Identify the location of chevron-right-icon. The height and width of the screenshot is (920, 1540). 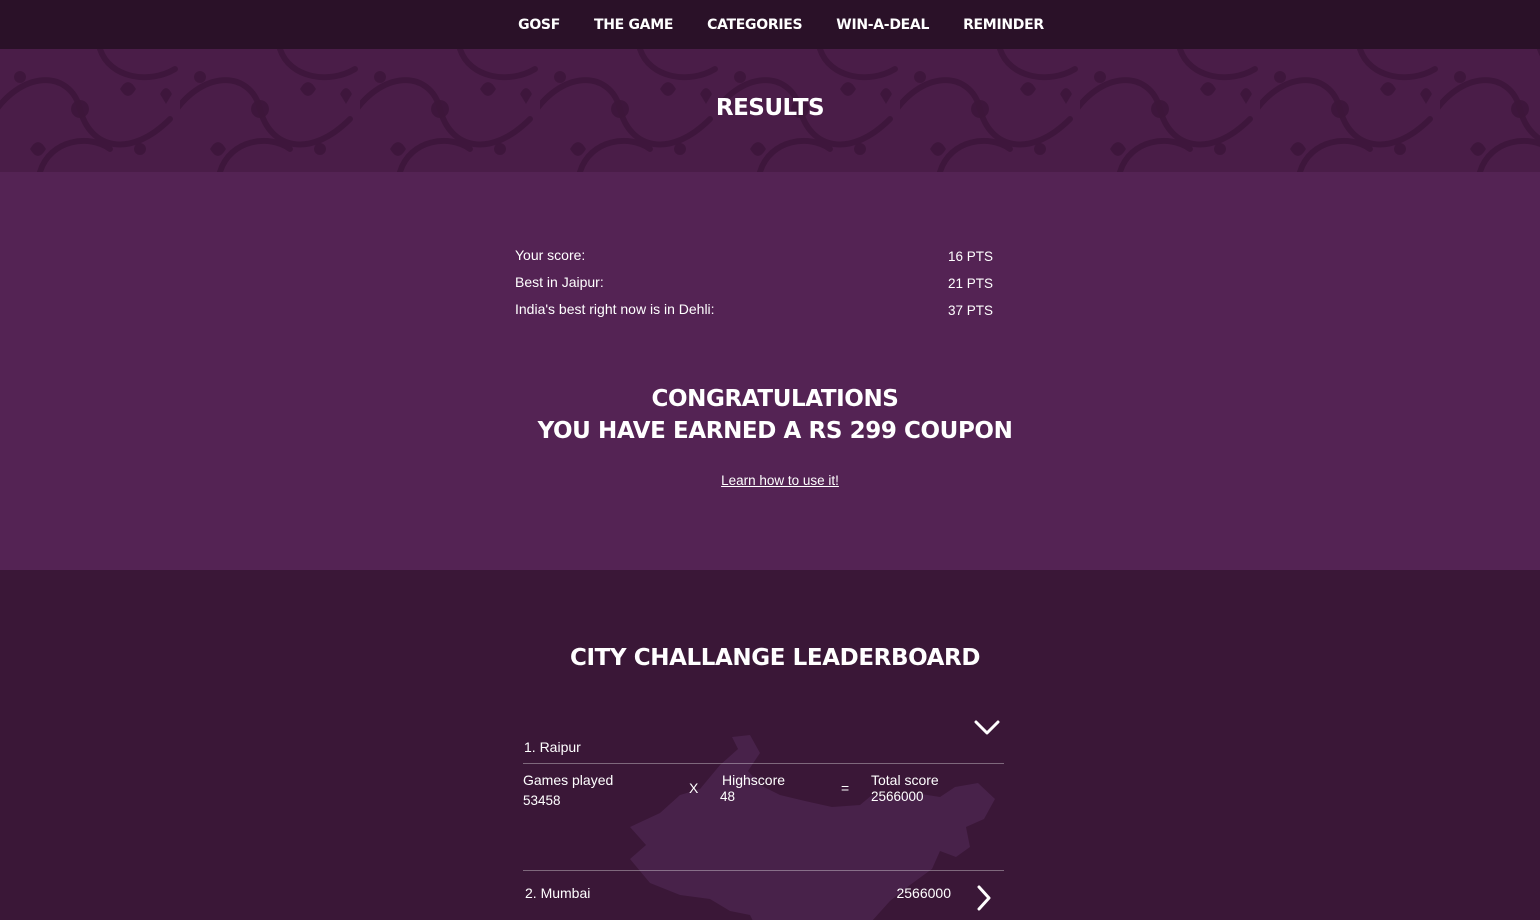
(984, 900).